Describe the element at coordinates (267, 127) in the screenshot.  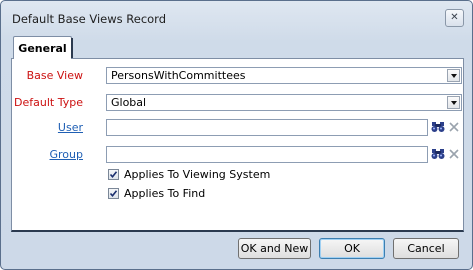
I see `user-input` at that location.